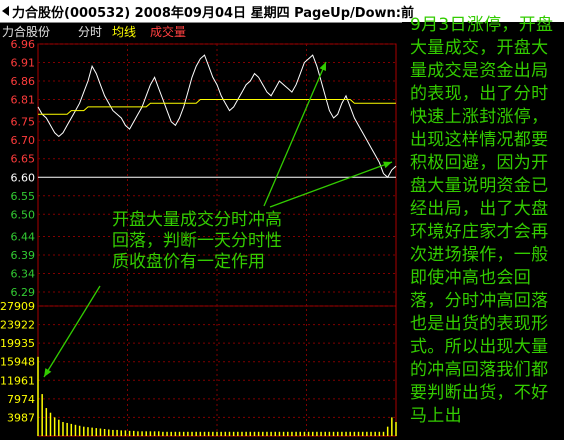 This screenshot has height=440, width=564. What do you see at coordinates (23, 140) in the screenshot?
I see `price-tick-label: 6.70` at bounding box center [23, 140].